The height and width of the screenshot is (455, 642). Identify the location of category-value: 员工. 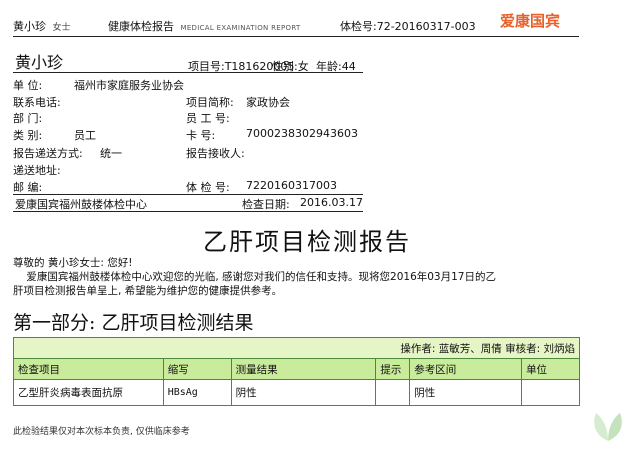
(85, 135).